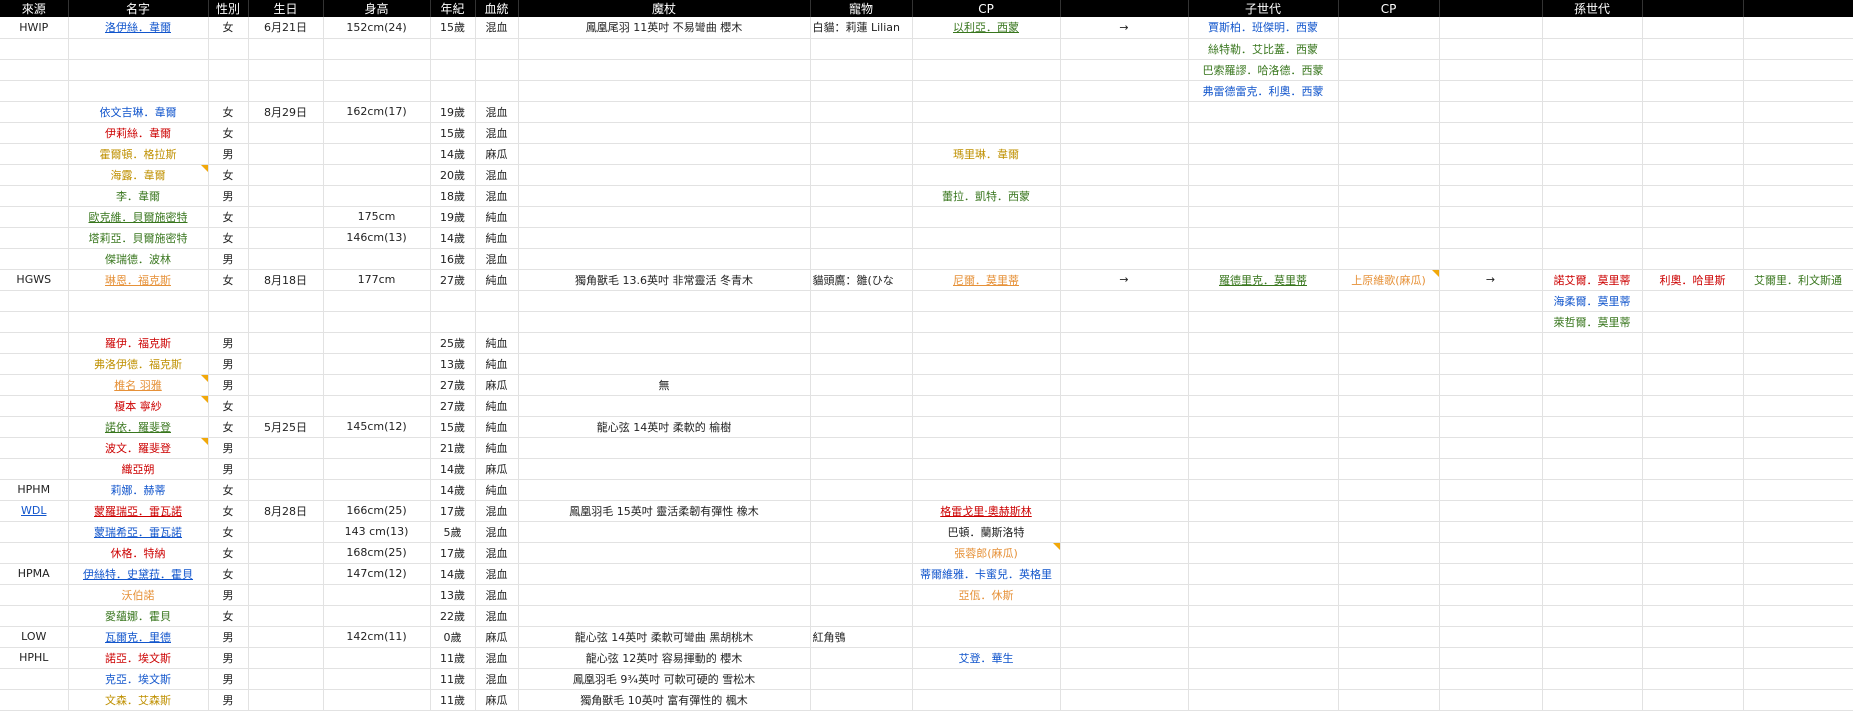 This screenshot has width=1853, height=719. Describe the element at coordinates (453, 637) in the screenshot. I see `cell-age: 0歲` at that location.